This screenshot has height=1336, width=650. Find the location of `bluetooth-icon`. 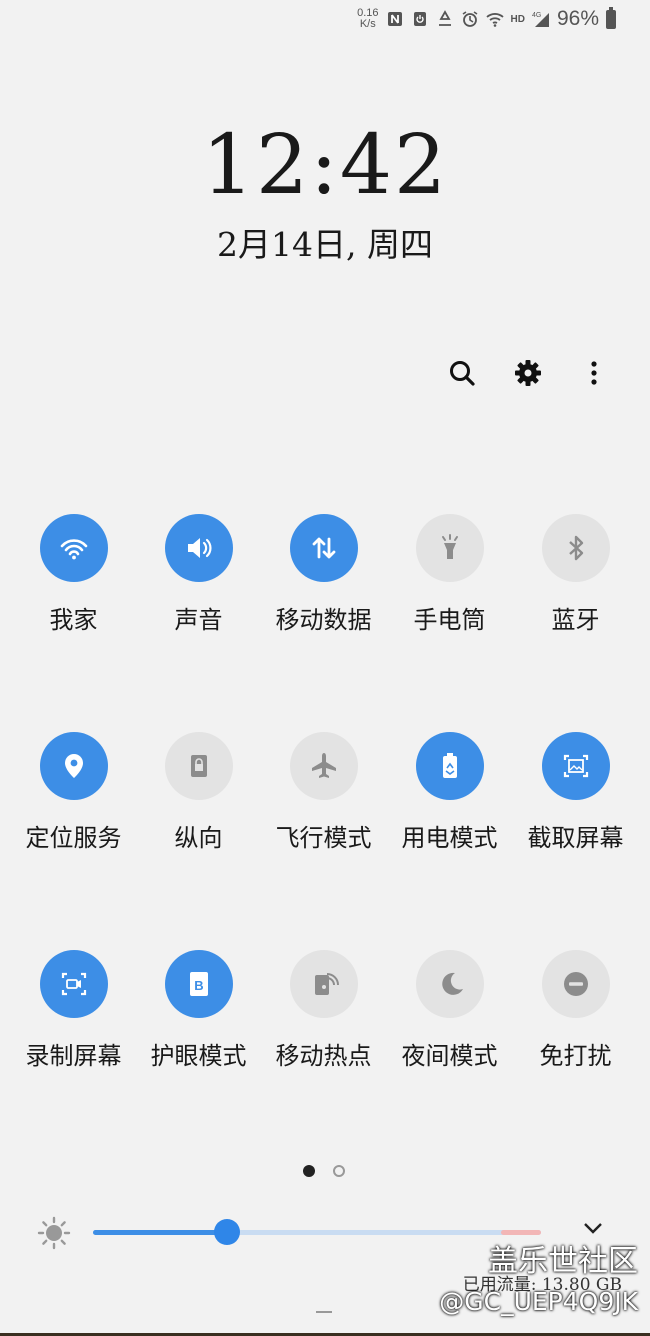

bluetooth-icon is located at coordinates (575, 548).